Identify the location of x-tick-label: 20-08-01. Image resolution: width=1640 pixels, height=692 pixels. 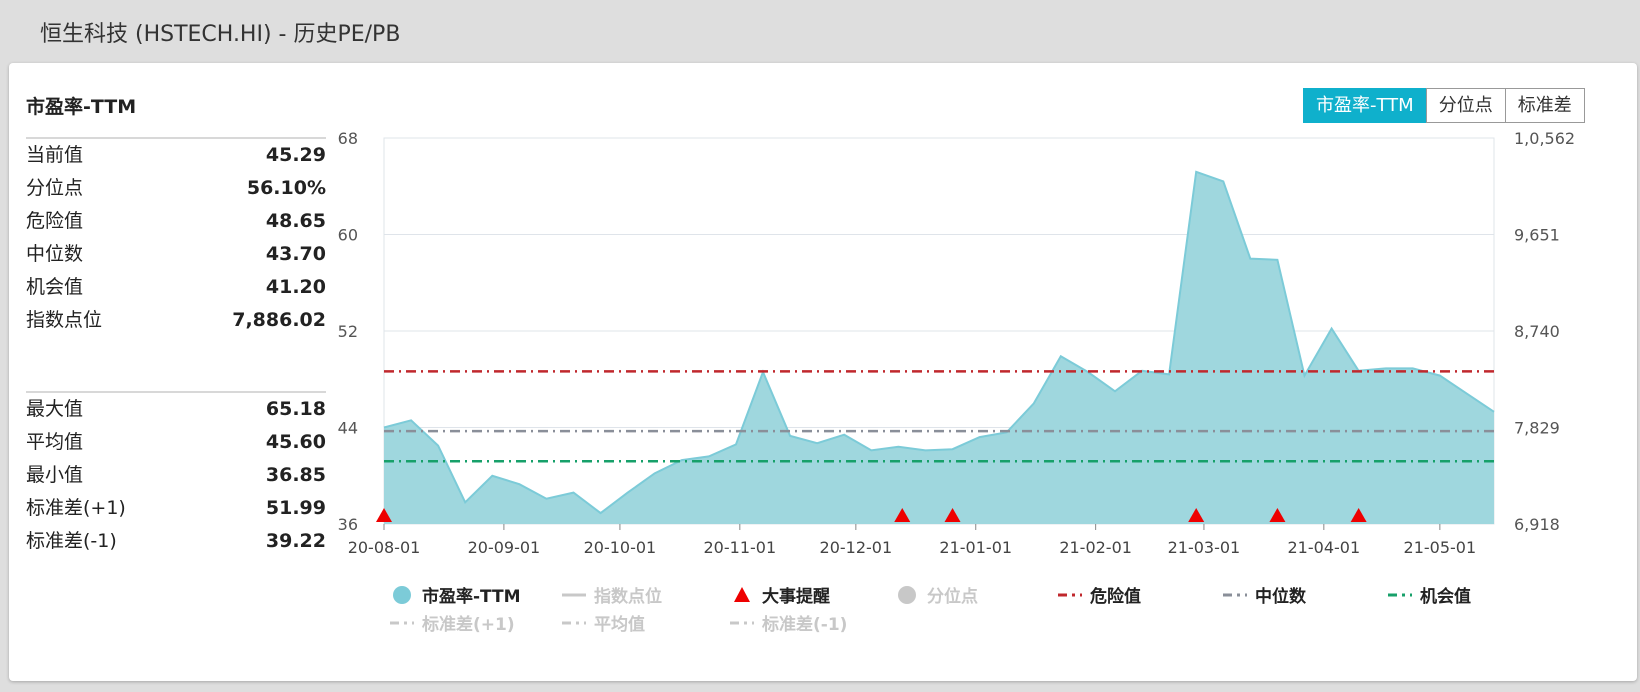
(384, 547).